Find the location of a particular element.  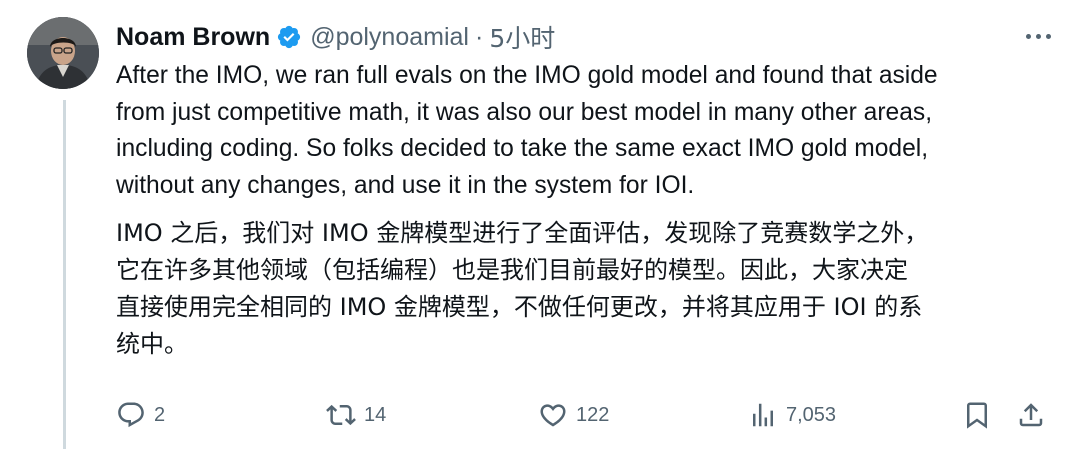

avatar-image is located at coordinates (63, 53).